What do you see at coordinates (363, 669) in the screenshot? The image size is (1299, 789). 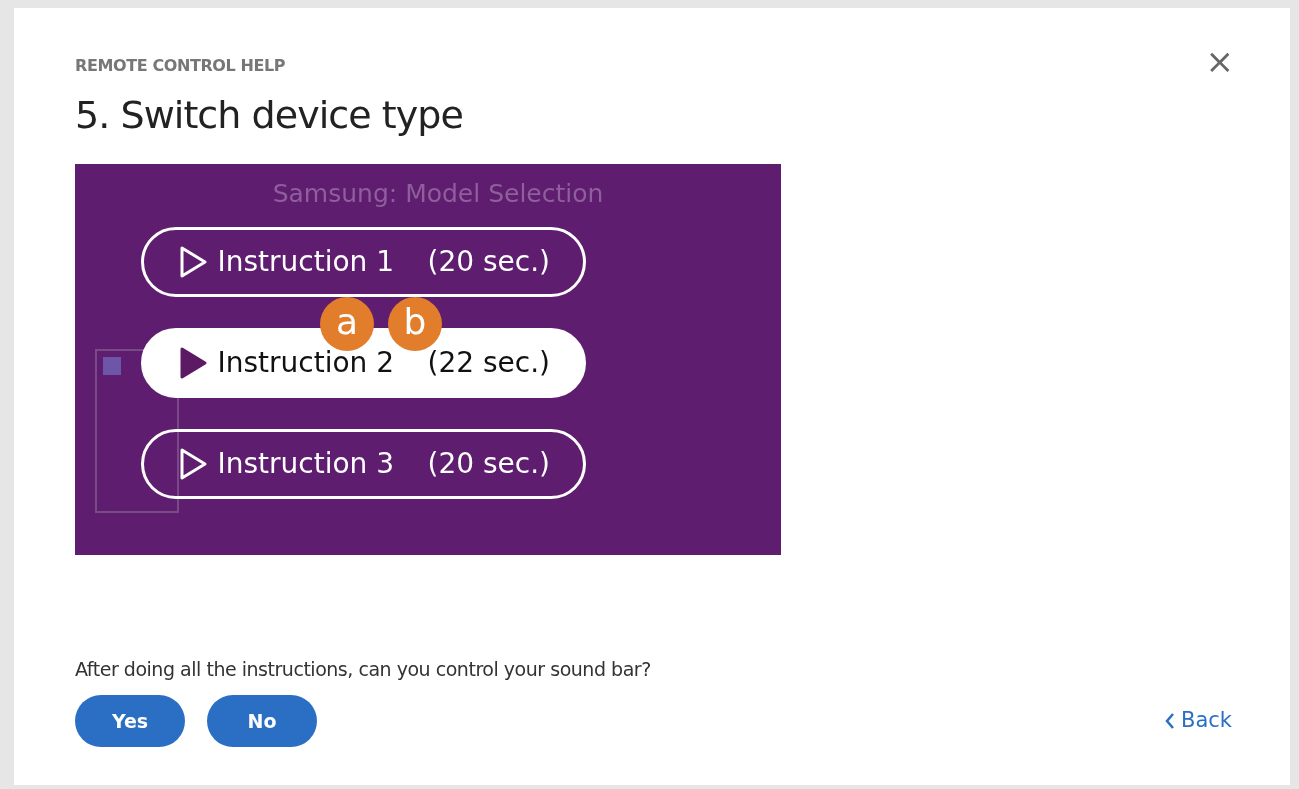 I see `question-text: After doing all the instructions, can you control your sound bar?` at bounding box center [363, 669].